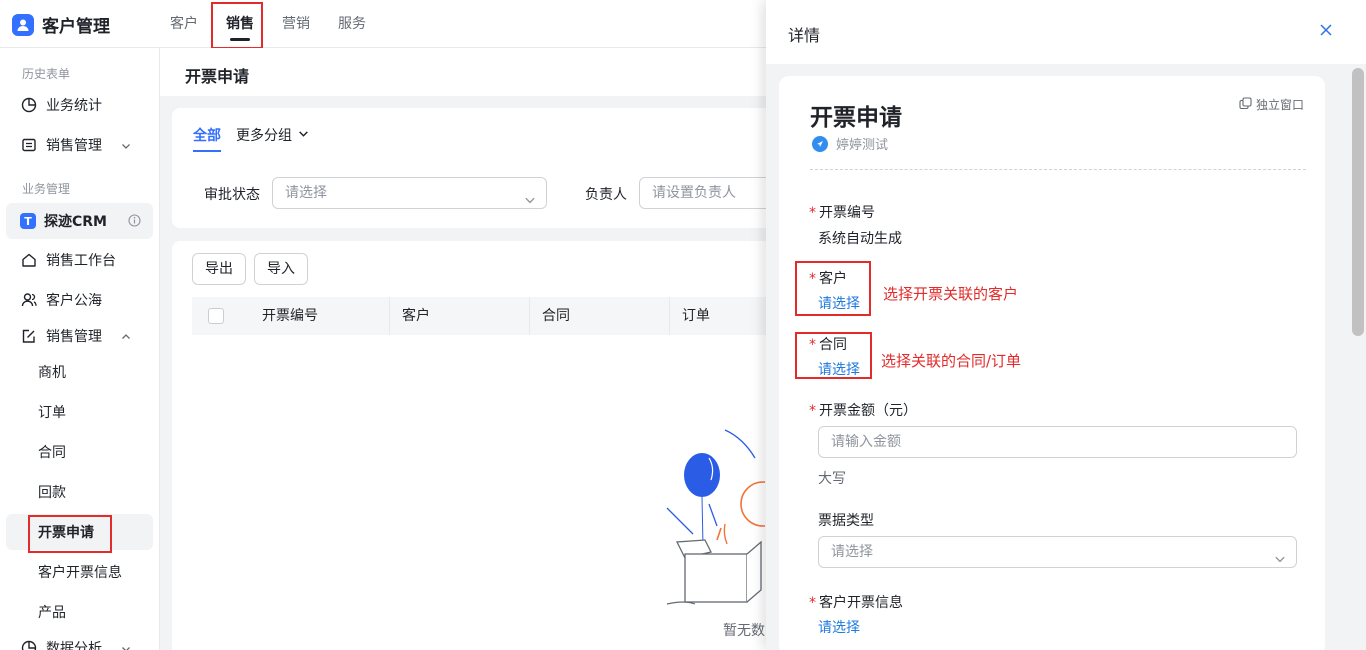  I want to click on field-invoice-no-label: * 开票编号, so click(842, 212).